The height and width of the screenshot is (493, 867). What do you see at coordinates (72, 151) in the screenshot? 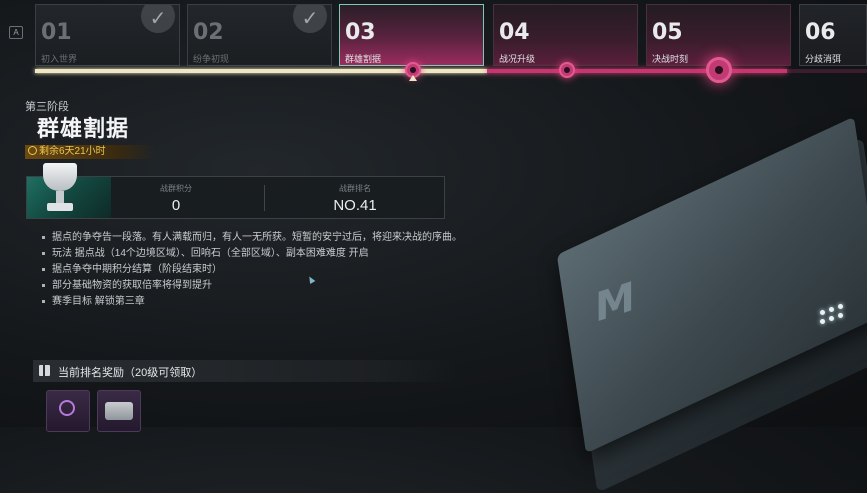
I see `timer-text: 剩余6天21小时` at bounding box center [72, 151].